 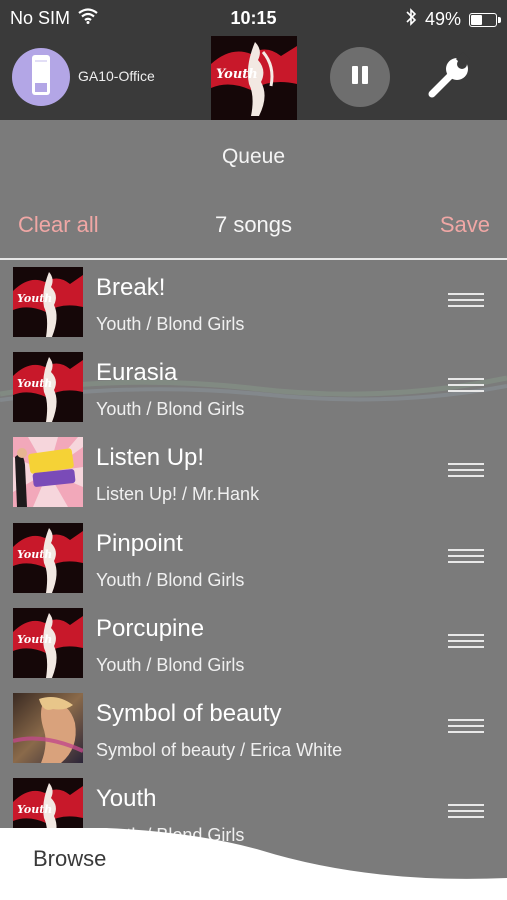 I want to click on song-row: Listen Up! Listen Up! / Mr.Hank, so click(x=253, y=472).